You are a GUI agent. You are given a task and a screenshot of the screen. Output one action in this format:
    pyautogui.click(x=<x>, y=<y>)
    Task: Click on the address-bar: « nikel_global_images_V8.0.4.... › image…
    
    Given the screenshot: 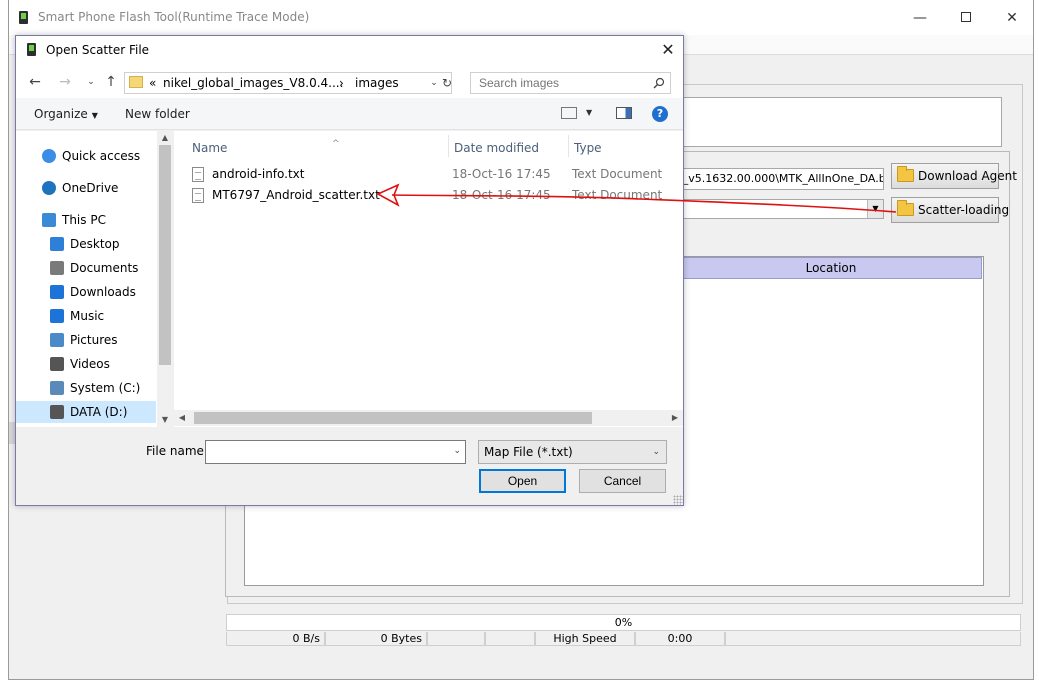 What is the action you would take?
    pyautogui.click(x=288, y=83)
    